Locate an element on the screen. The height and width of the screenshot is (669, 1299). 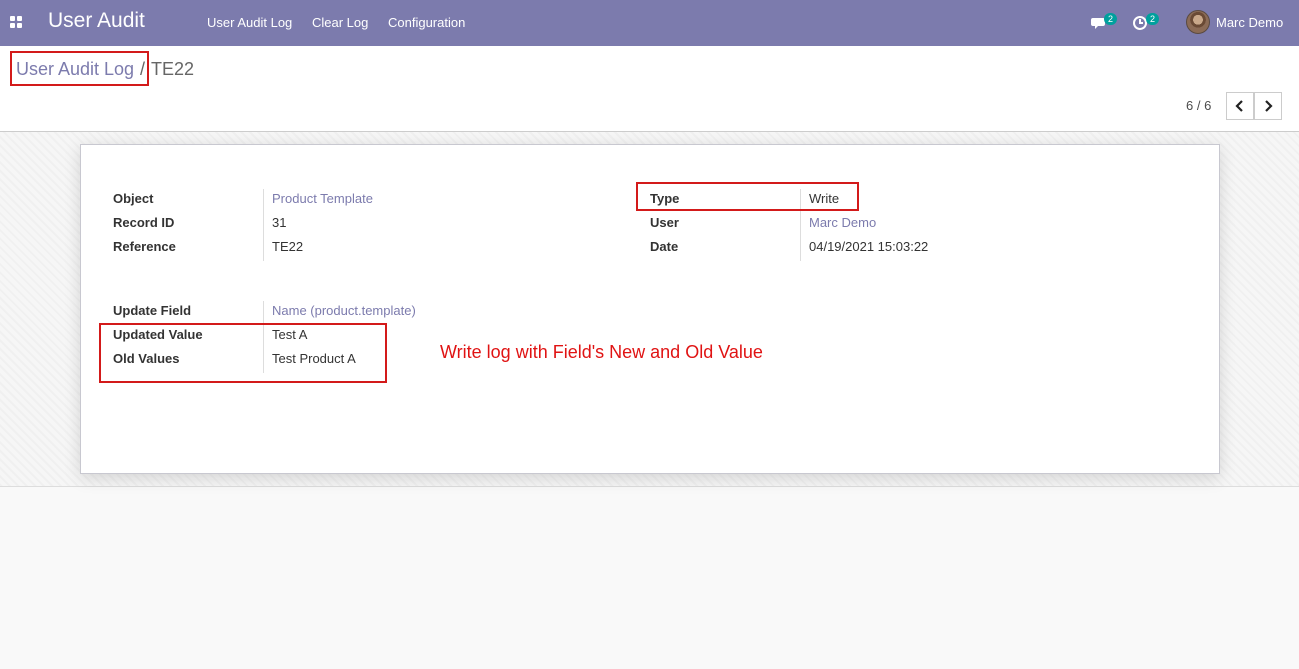
breadcrumb-current: TE22 is located at coordinates (173, 69).